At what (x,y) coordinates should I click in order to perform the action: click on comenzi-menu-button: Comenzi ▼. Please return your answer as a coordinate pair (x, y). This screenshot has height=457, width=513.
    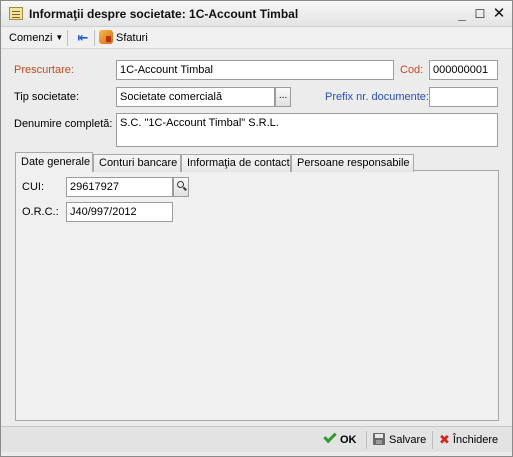
    Looking at the image, I should click on (36, 38).